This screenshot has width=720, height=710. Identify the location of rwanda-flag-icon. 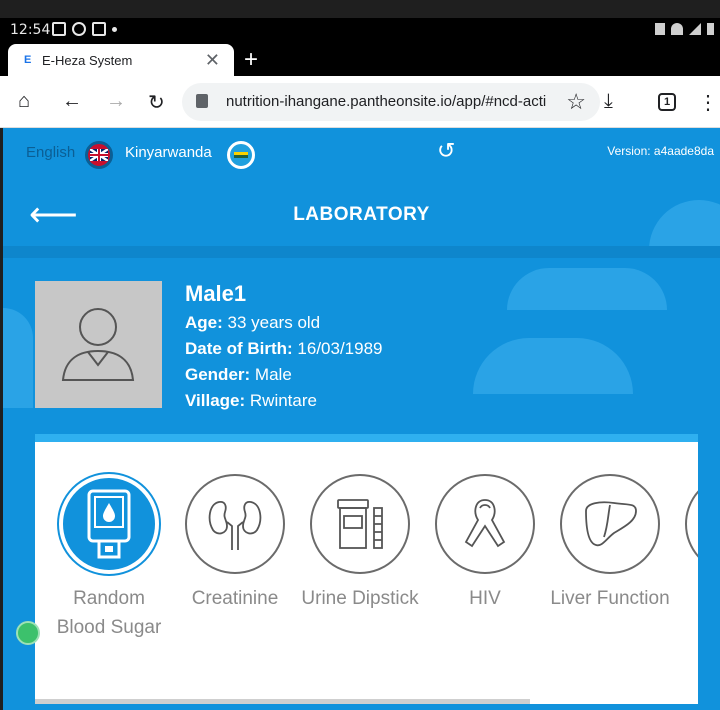
(241, 155).